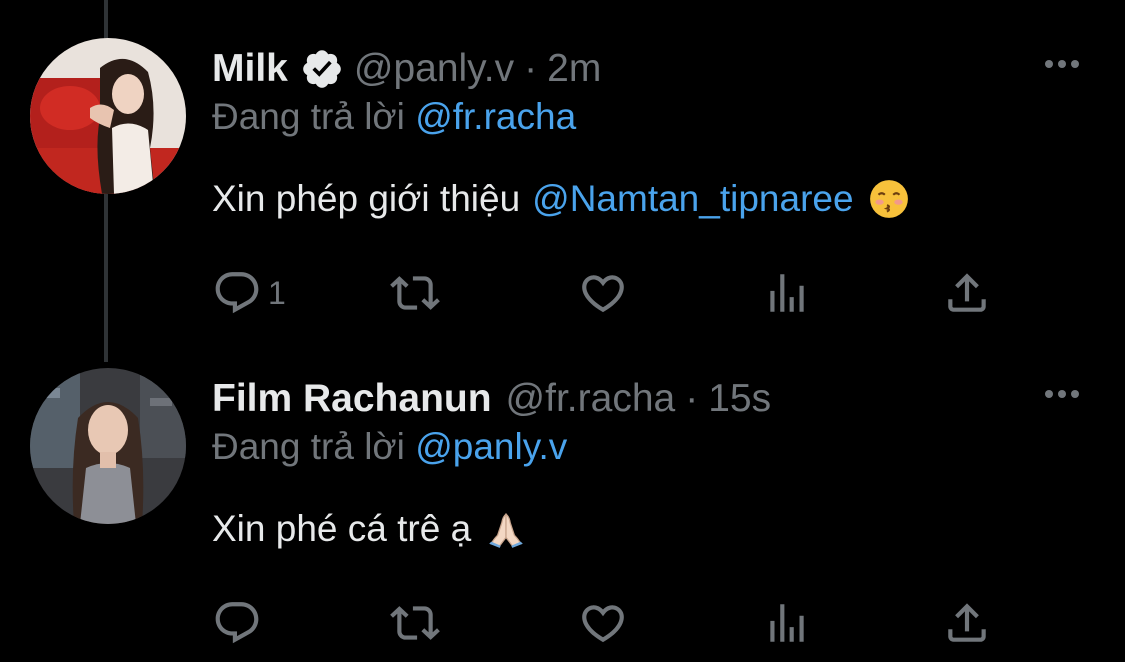 This screenshot has width=1125, height=662. Describe the element at coordinates (889, 199) in the screenshot. I see `kissing-face-emoji-icon` at that location.